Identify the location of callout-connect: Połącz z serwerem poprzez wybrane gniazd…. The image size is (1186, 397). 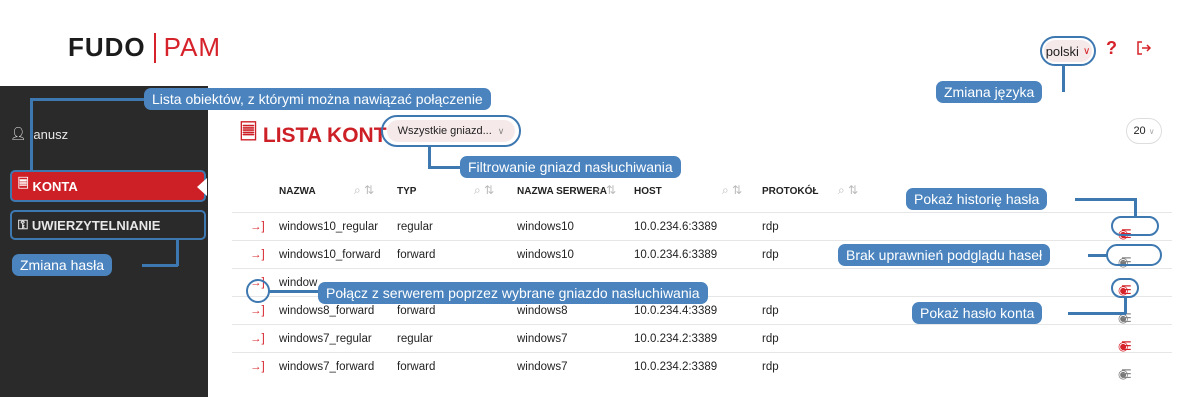
(513, 293).